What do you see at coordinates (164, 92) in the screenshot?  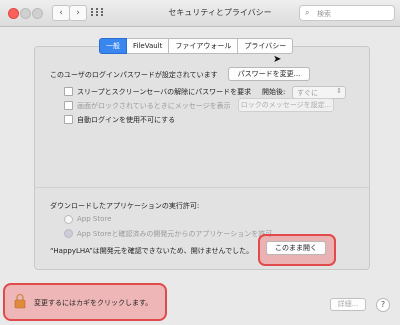 I see `require-password-label: スリープとスクリーンセーバの解除にパスワードを要求` at bounding box center [164, 92].